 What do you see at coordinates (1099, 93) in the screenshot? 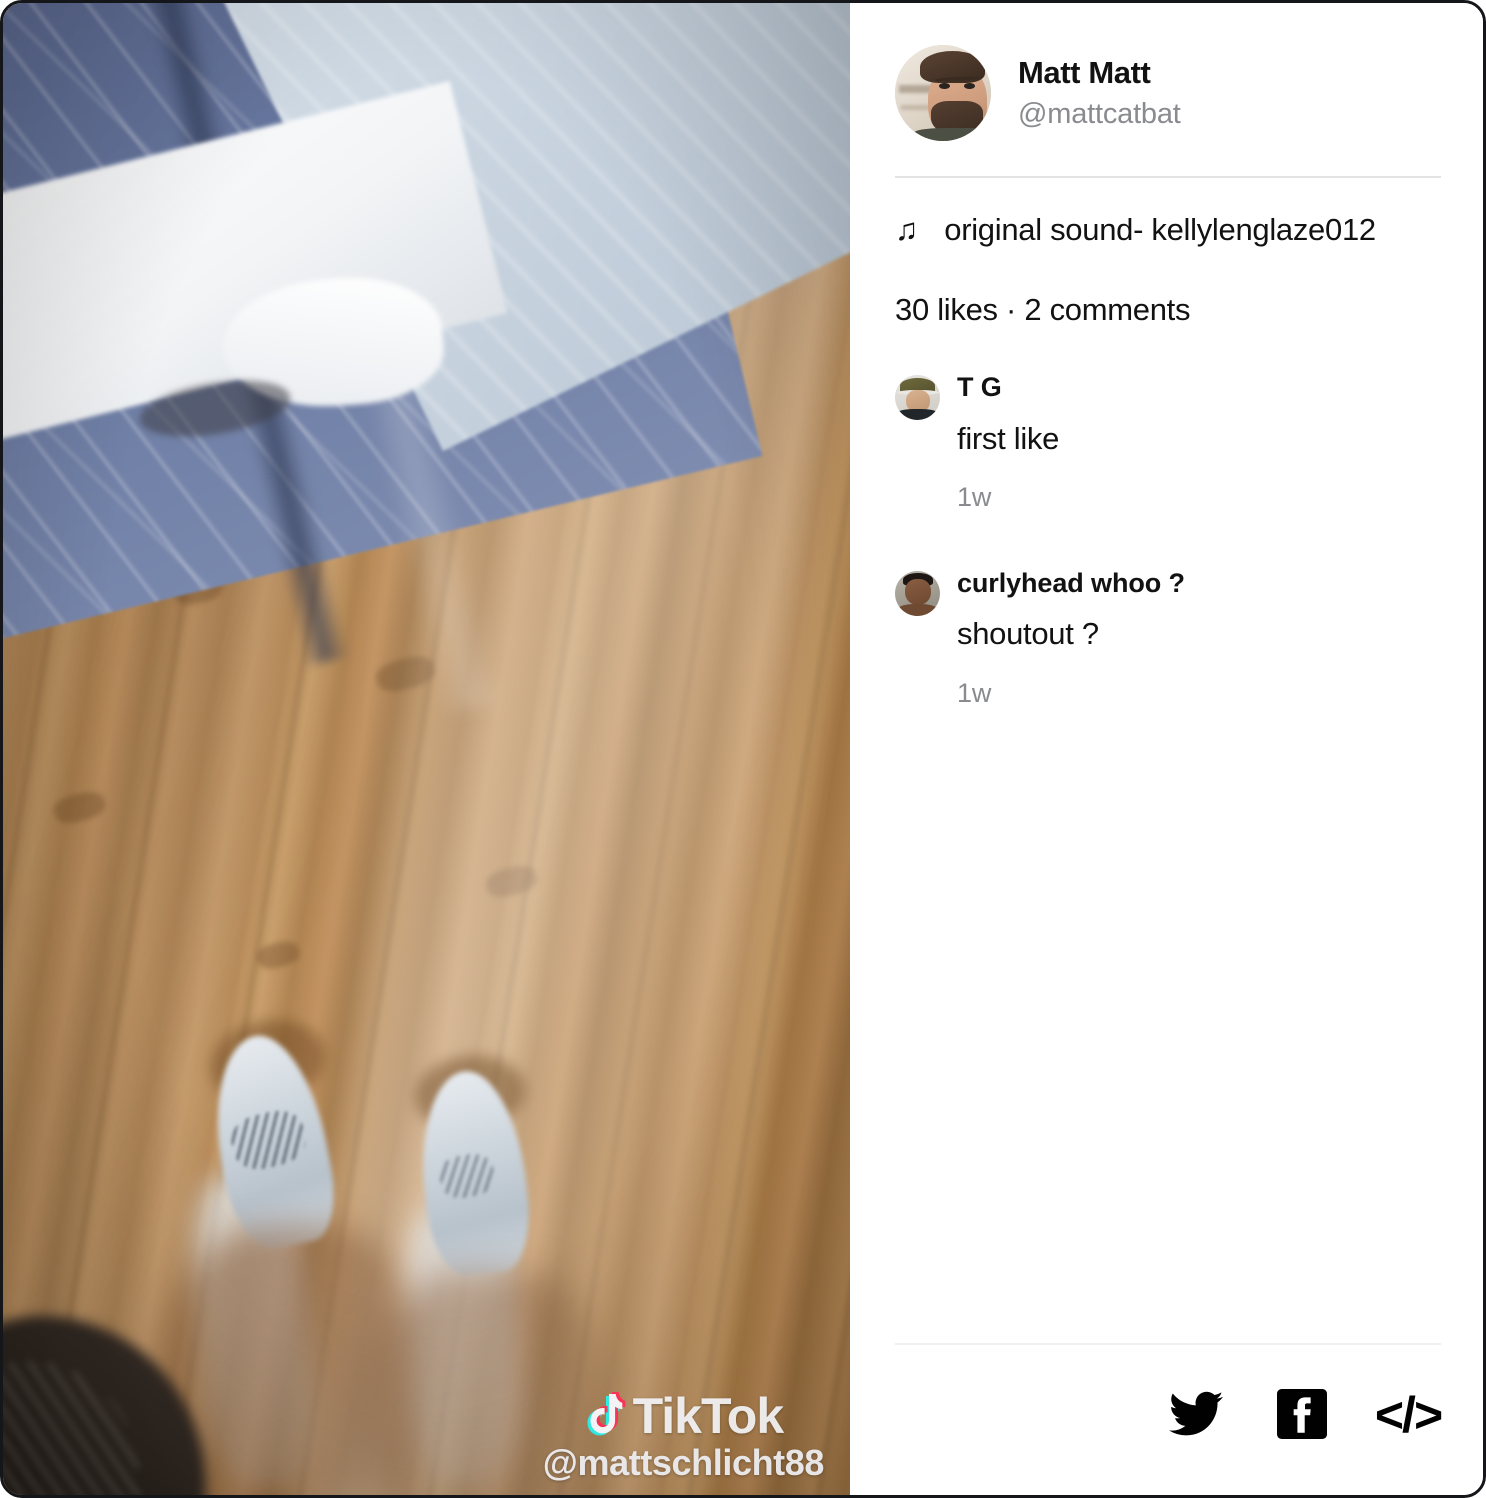
I see `author-name-block: Matt Matt @mattcatbat` at bounding box center [1099, 93].